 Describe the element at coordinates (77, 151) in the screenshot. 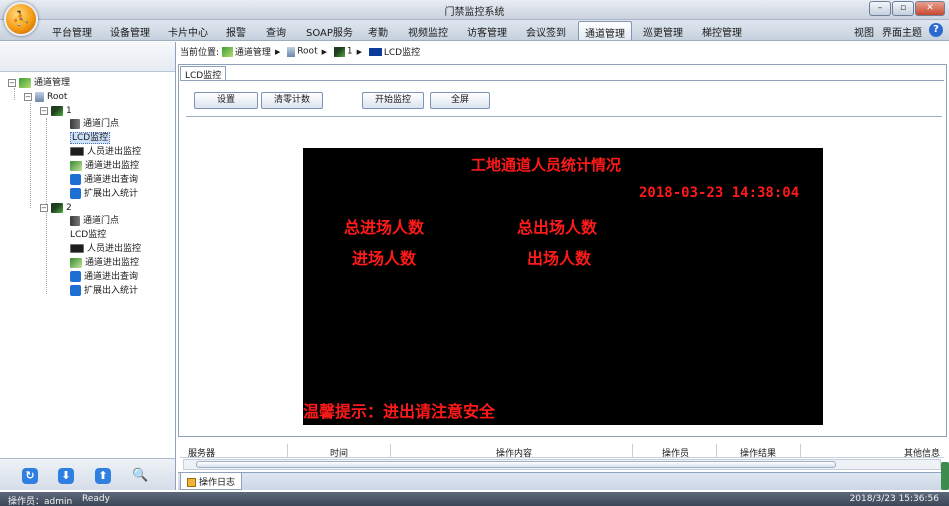

I see `monitor-icon` at that location.